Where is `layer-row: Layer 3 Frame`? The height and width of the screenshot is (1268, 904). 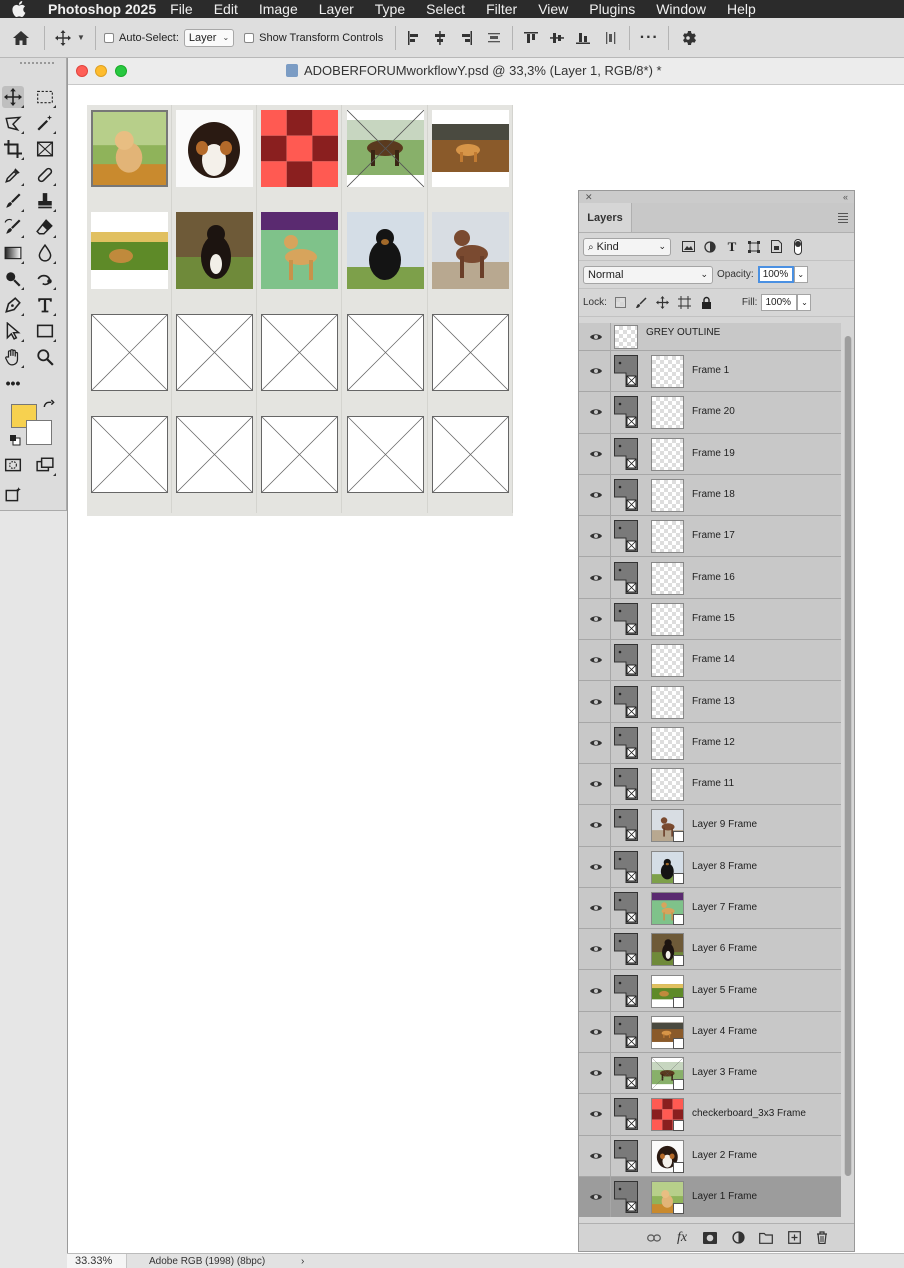 layer-row: Layer 3 Frame is located at coordinates (710, 1074).